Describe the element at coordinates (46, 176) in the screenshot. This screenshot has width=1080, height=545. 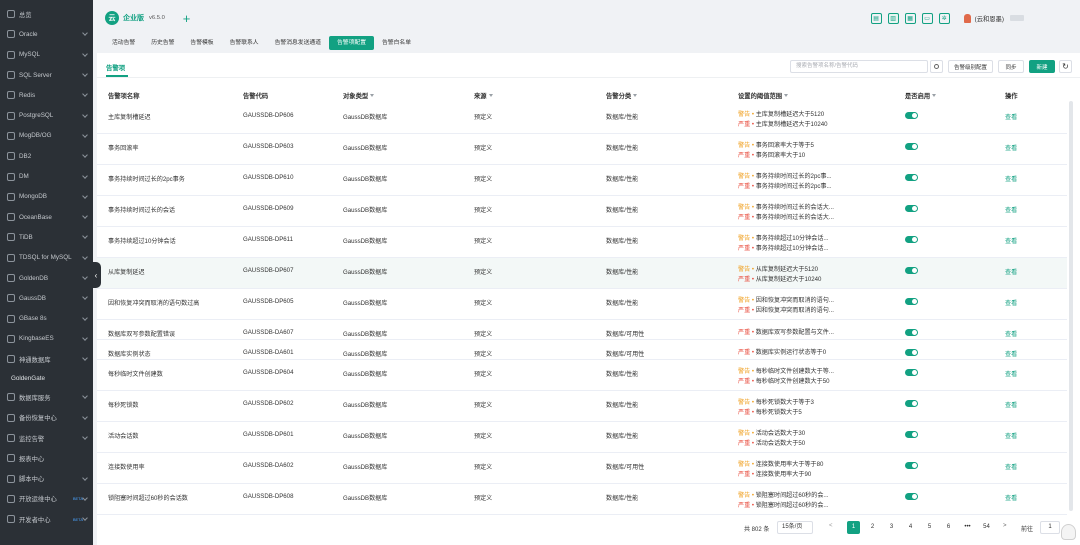
I see `sidebar-item: DM` at that location.